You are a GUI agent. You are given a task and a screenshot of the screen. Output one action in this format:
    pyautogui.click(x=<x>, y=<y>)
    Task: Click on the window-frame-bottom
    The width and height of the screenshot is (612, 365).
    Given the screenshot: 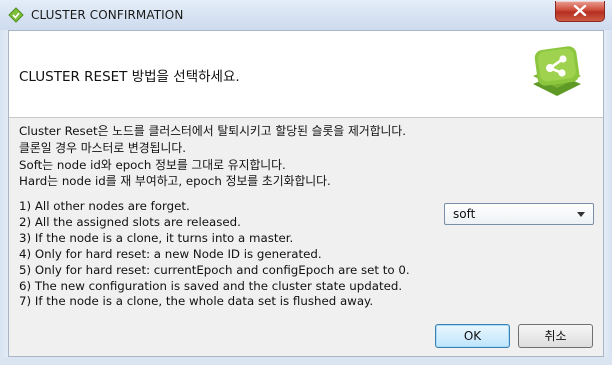 What is the action you would take?
    pyautogui.click(x=306, y=361)
    